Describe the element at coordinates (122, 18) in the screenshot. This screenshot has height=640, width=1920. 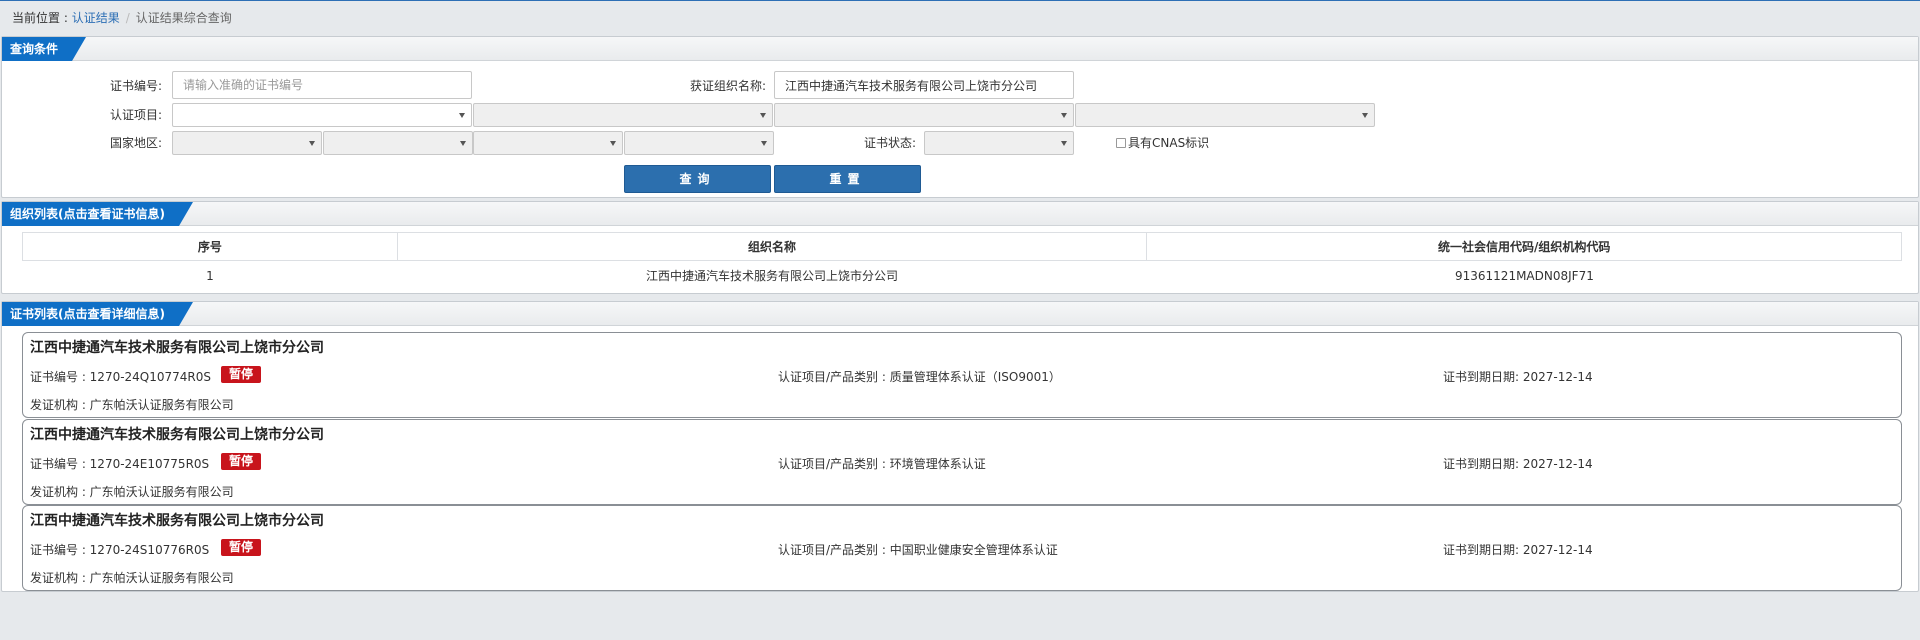
I see `breadcrumb: 当前位置 : 认证结果 / 认证结果综合查询` at that location.